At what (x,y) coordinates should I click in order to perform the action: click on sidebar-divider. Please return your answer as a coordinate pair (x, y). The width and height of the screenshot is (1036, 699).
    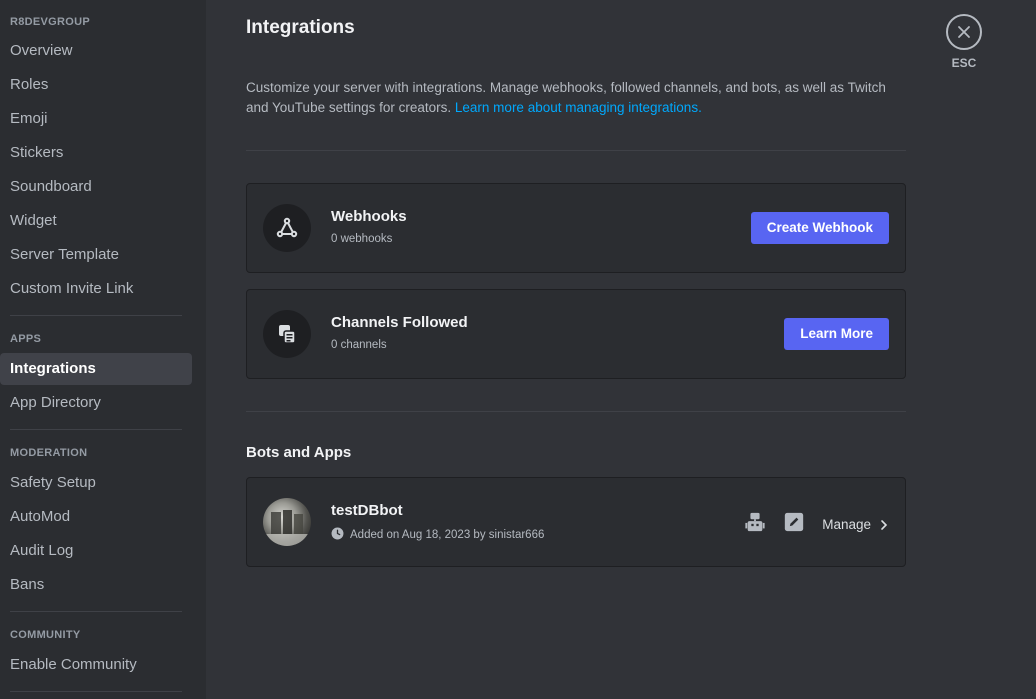
    Looking at the image, I should click on (96, 691).